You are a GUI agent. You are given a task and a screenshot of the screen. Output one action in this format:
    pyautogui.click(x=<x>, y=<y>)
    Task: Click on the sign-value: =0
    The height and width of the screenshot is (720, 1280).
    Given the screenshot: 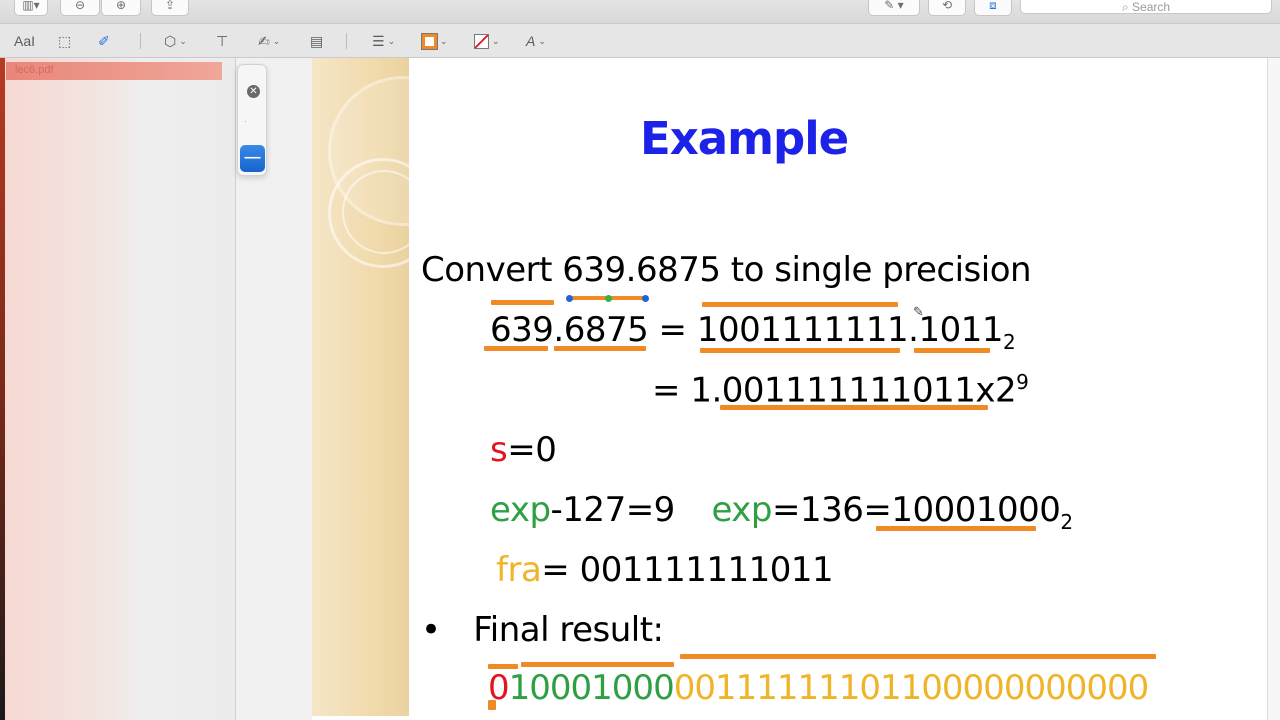 What is the action you would take?
    pyautogui.click(x=532, y=450)
    